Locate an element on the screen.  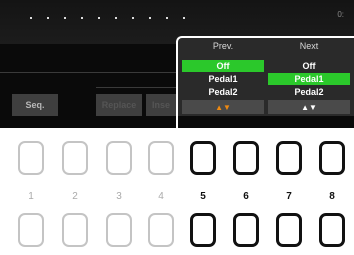
next-option-off: Off is located at coordinates (309, 66).